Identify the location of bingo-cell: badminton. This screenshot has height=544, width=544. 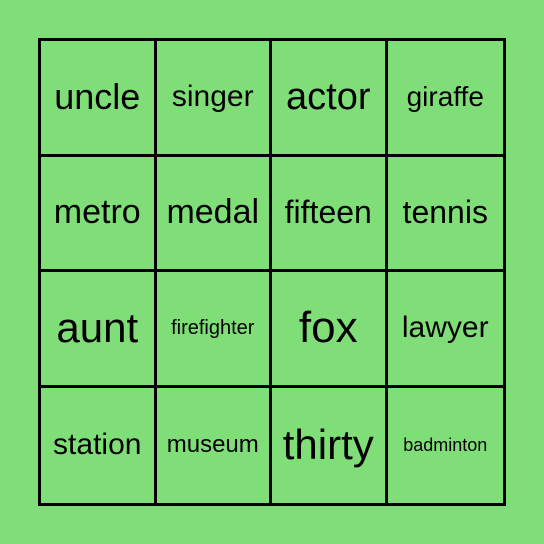
(446, 446).